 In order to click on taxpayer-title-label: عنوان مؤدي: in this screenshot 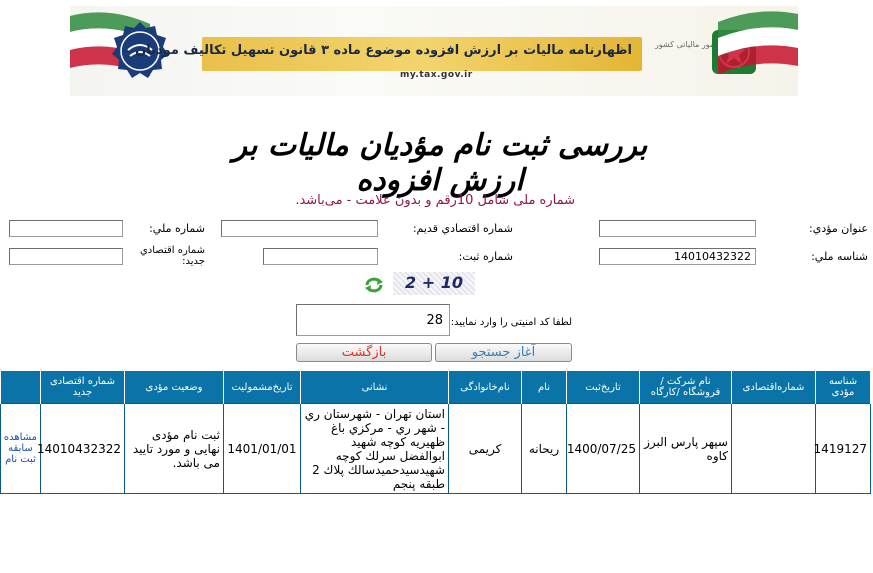, I will do `click(838, 228)`.